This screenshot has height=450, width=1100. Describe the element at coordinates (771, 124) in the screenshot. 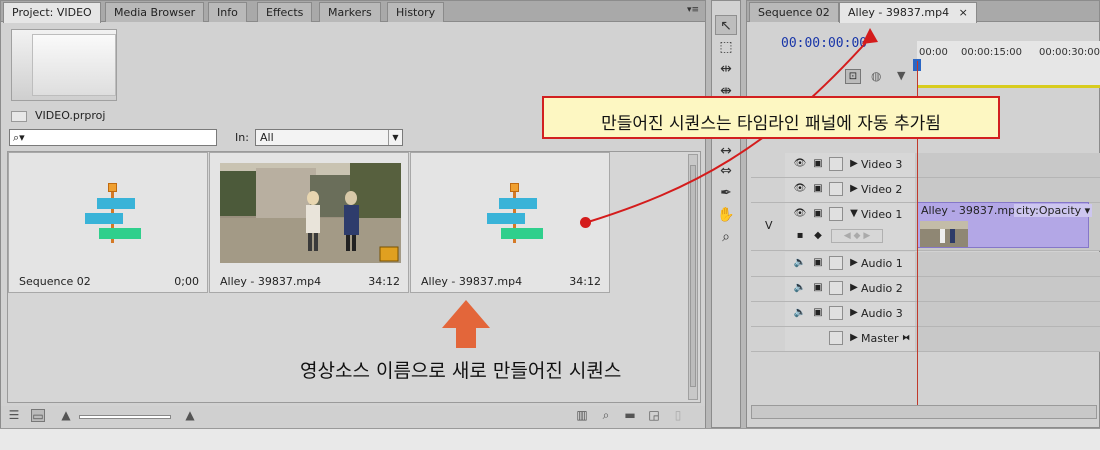

I see `callout-text: 만들어진 시퀀스는 타임라인 패널에 자동 추가됨` at that location.